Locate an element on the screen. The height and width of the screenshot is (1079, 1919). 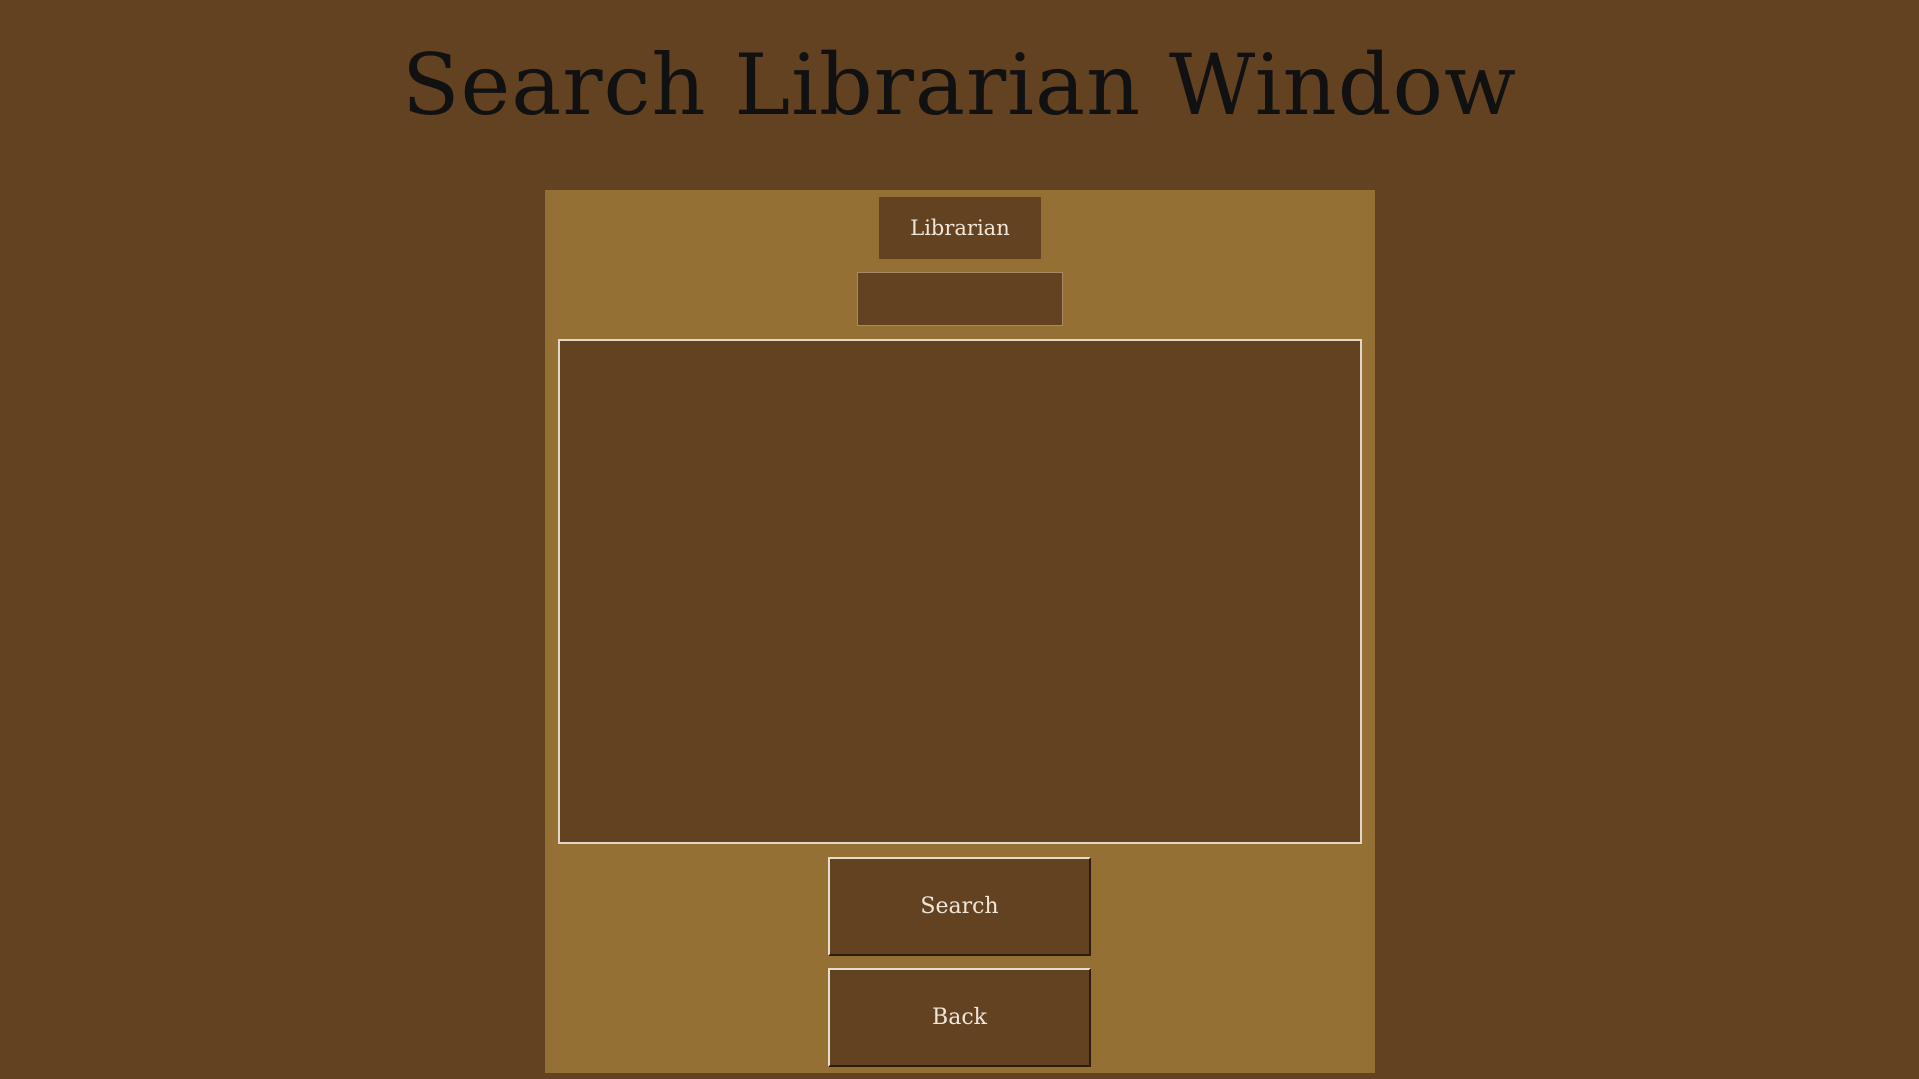
page-title: Search Librarian Window is located at coordinates (959, 85).